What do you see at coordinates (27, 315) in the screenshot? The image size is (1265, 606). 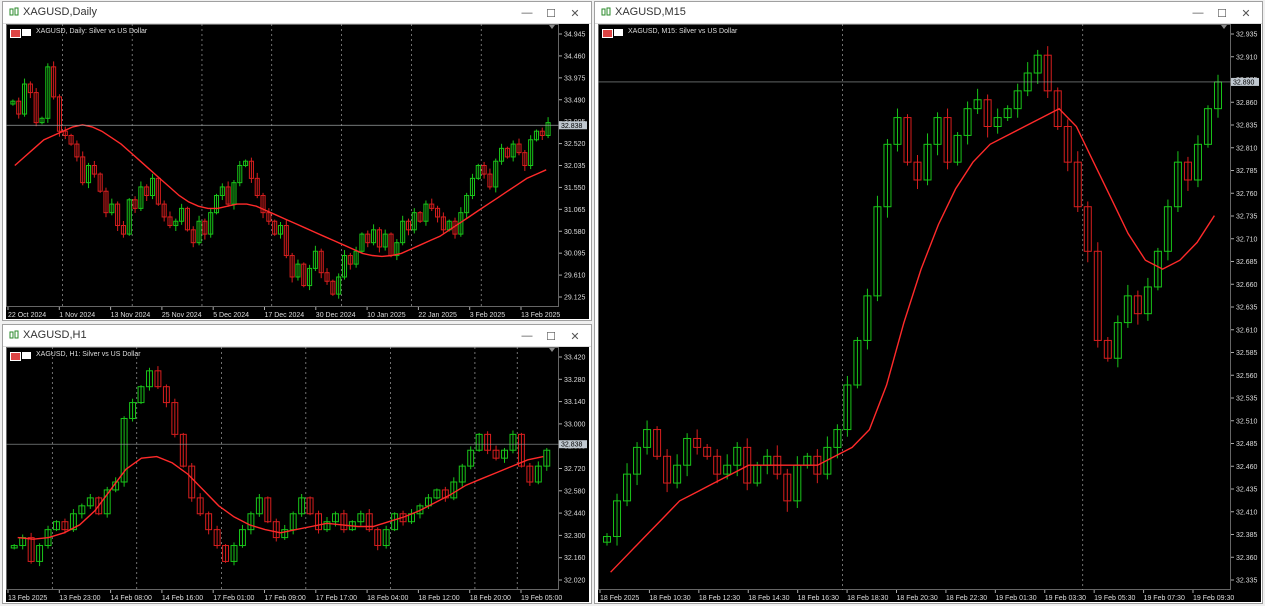 I see `time-tick: 22 Oct 2024` at bounding box center [27, 315].